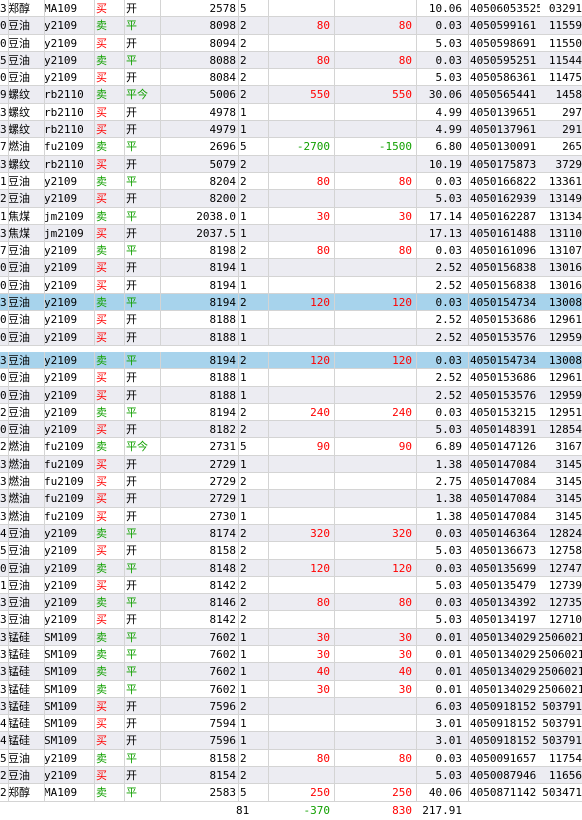 The width and height of the screenshot is (582, 820). I want to click on table-row: 0 豆油 y2109 卖 平 8148 2 120 120 0.03 4050135699 12747, so click(291, 568).